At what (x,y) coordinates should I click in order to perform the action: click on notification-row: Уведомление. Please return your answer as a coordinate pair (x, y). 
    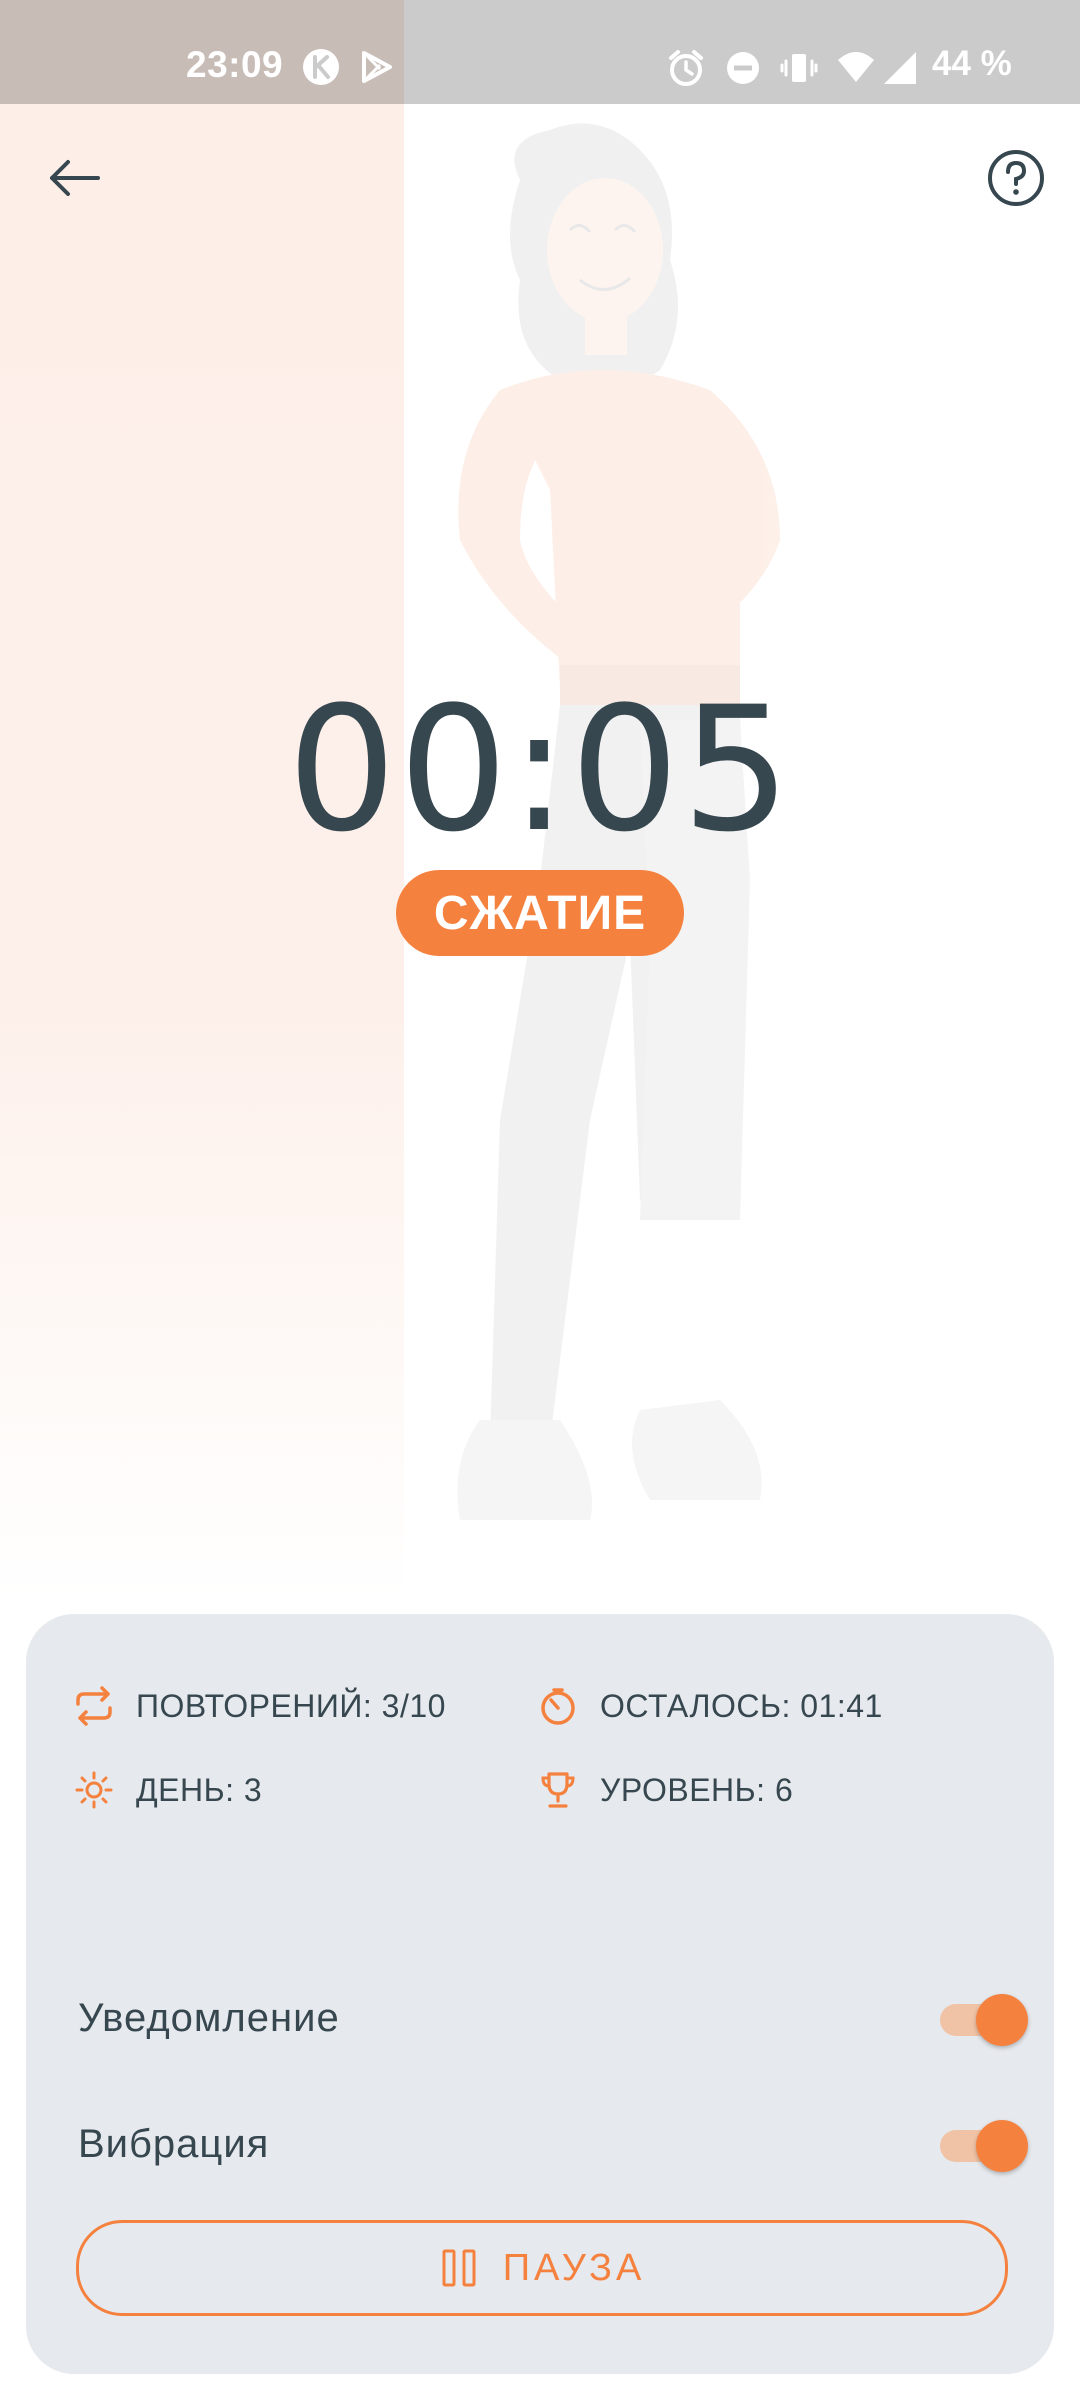
    Looking at the image, I should click on (553, 2018).